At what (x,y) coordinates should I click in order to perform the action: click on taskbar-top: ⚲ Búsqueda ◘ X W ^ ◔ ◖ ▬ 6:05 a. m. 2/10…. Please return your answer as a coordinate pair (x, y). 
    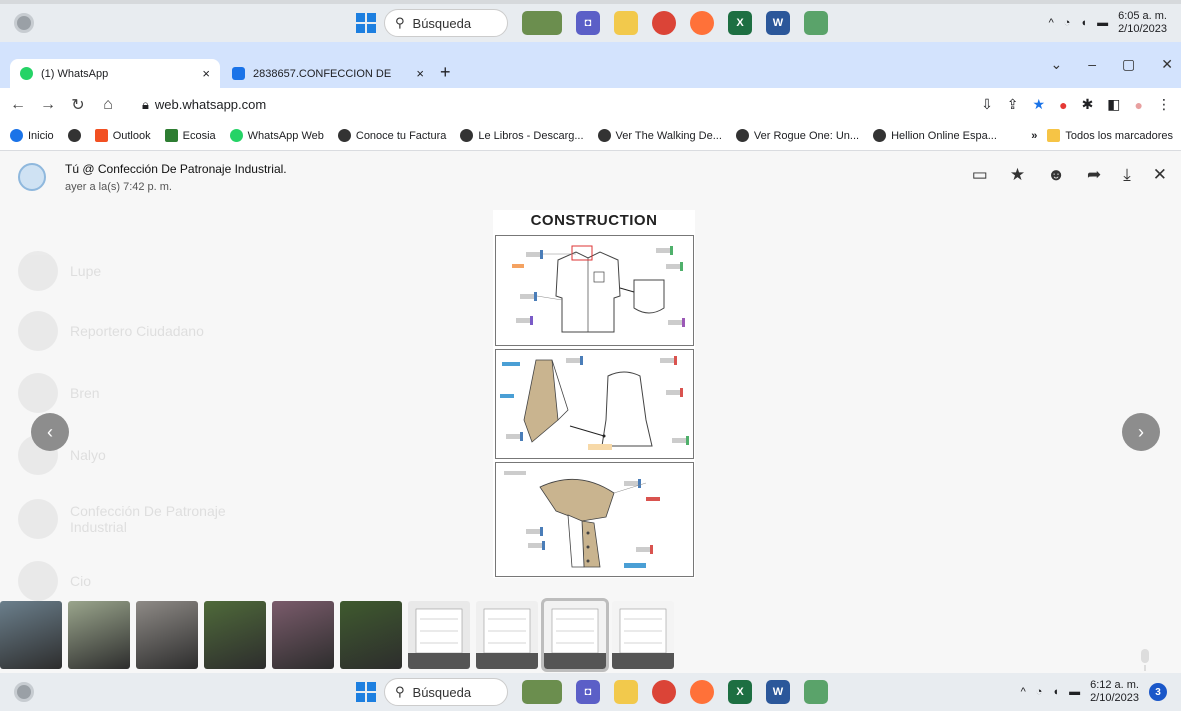
    Looking at the image, I should click on (590, 23).